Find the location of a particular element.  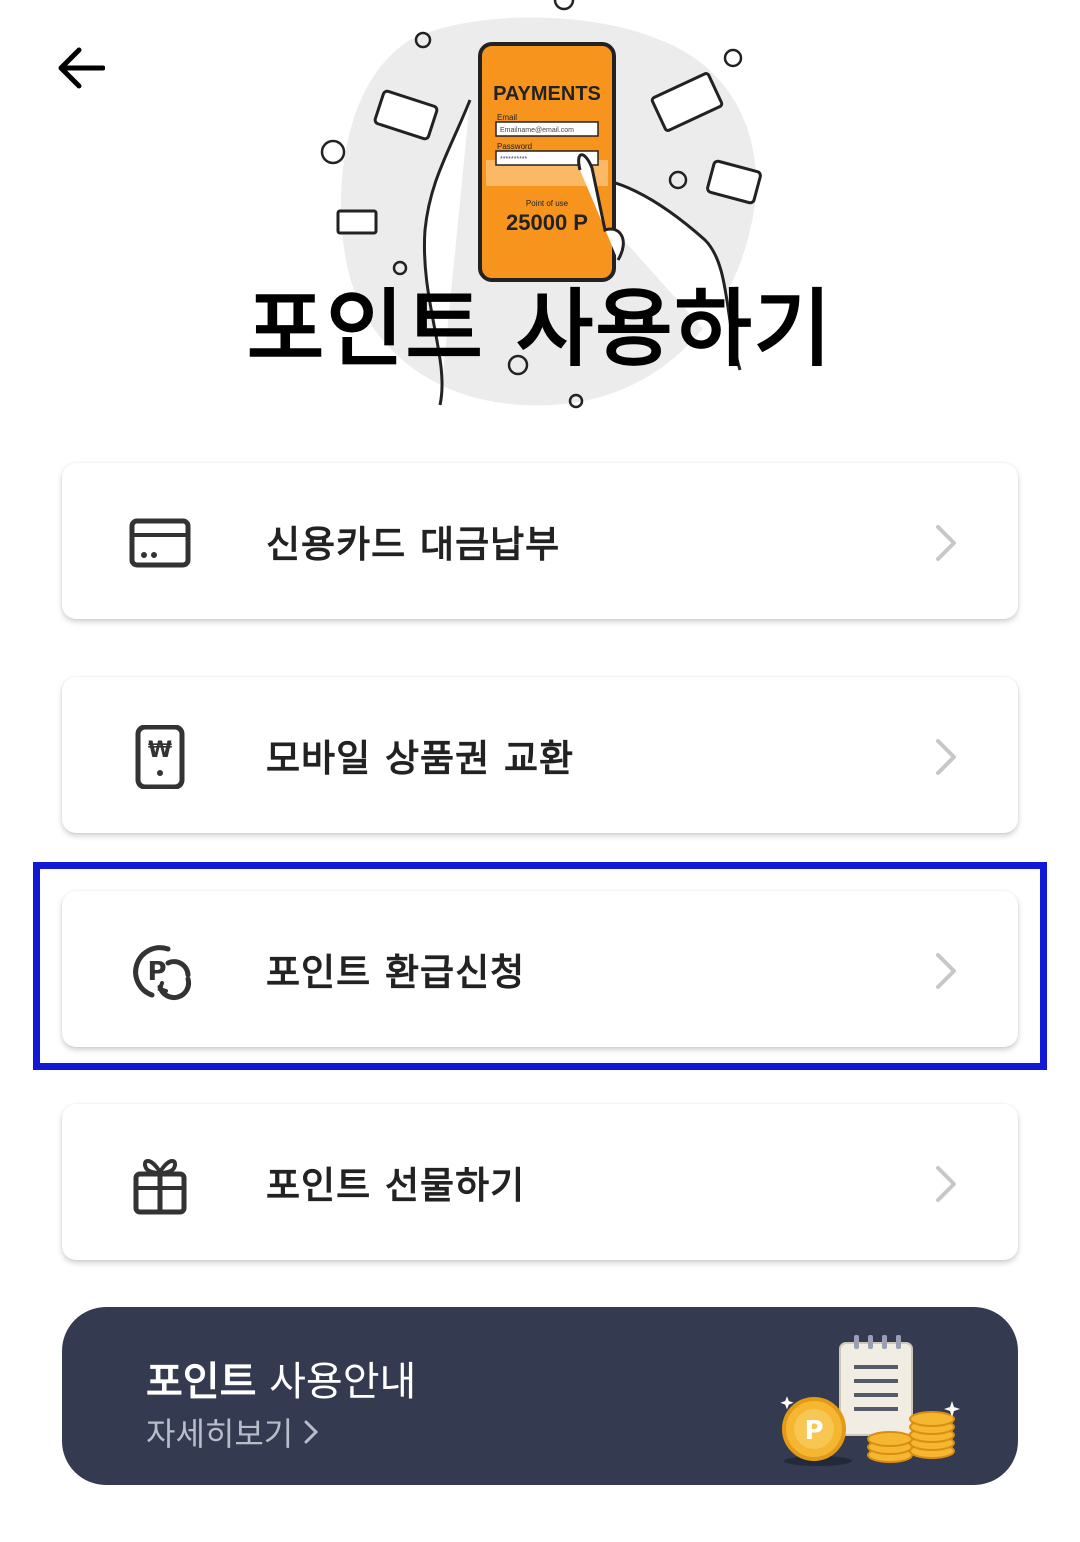

svg-text: Point of use is located at coordinates (547, 203).